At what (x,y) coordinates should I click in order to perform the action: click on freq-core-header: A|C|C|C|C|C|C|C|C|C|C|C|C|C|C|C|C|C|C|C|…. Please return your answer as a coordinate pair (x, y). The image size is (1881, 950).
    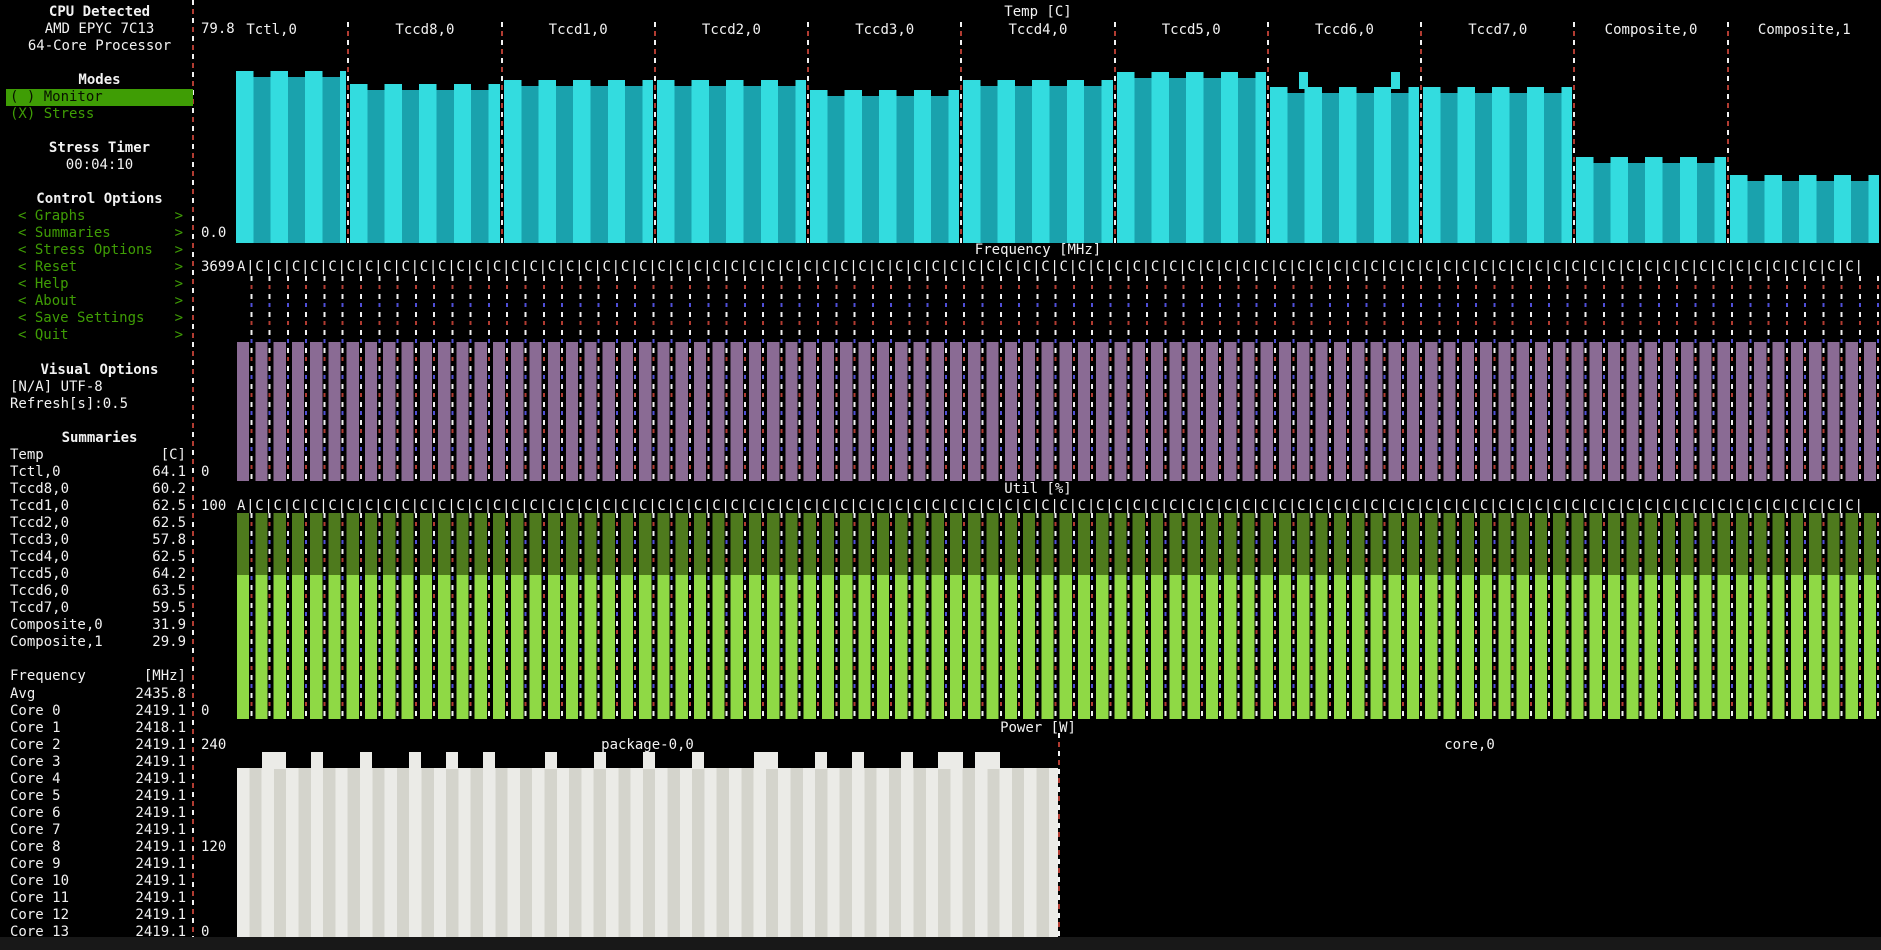
    Looking at the image, I should click on (1050, 267).